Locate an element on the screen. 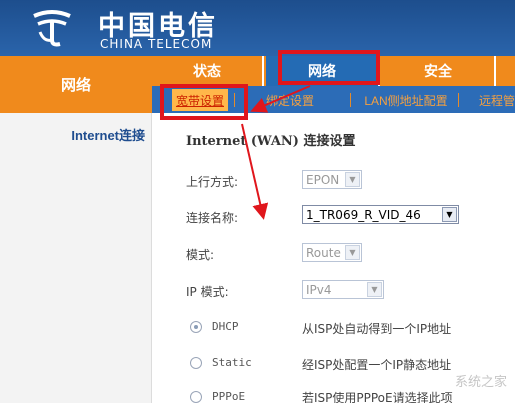 Image resolution: width=515 pixels, height=403 pixels. tab-security: 安全 is located at coordinates (439, 71).